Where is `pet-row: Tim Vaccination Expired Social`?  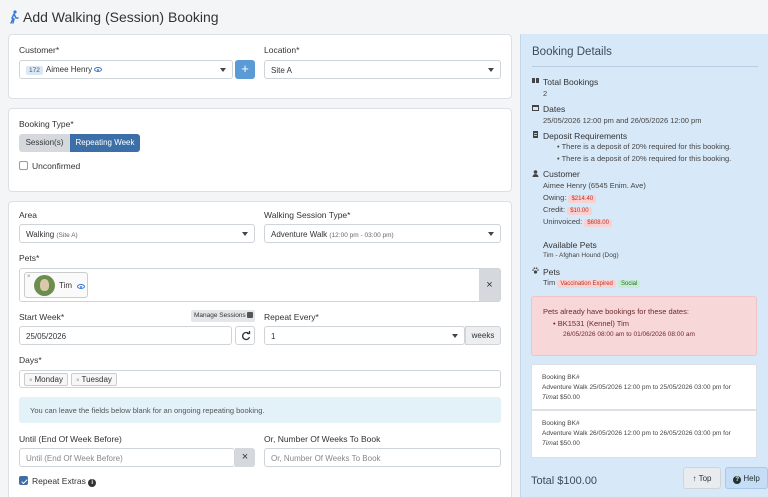
pet-row: Tim Vaccination Expired Social is located at coordinates (592, 283).